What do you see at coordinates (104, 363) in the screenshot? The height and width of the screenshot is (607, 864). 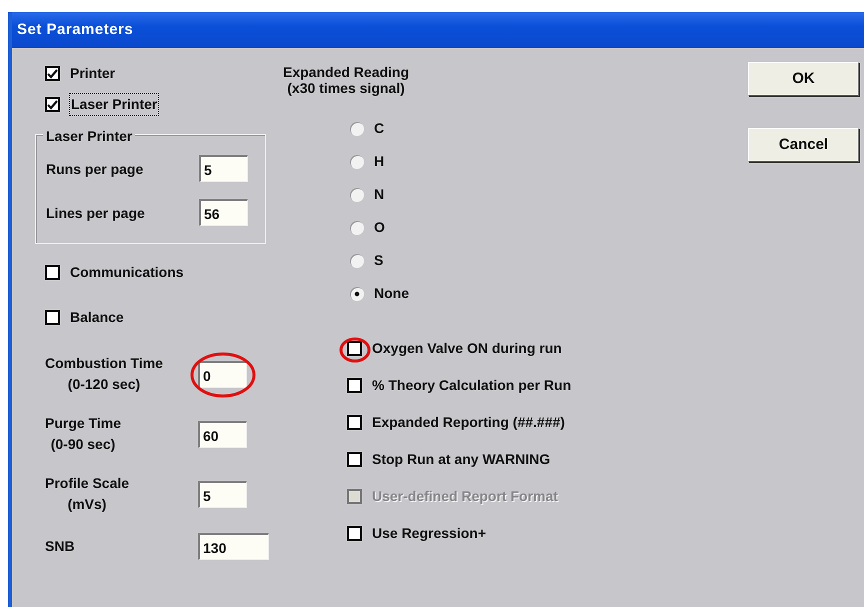 I see `field-label: Combustion Time` at bounding box center [104, 363].